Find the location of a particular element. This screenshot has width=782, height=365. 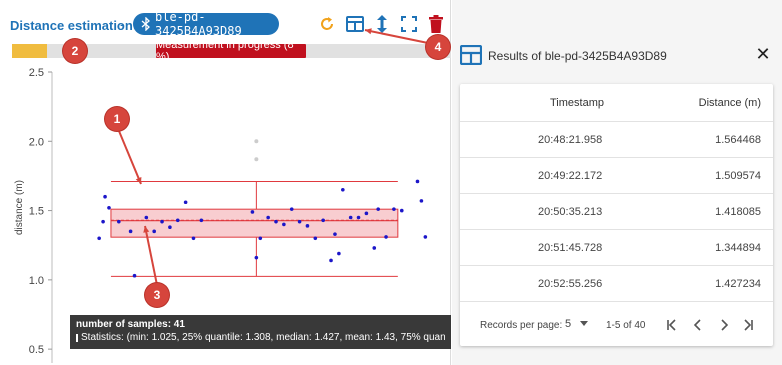

callout-3: 3 is located at coordinates (157, 295).